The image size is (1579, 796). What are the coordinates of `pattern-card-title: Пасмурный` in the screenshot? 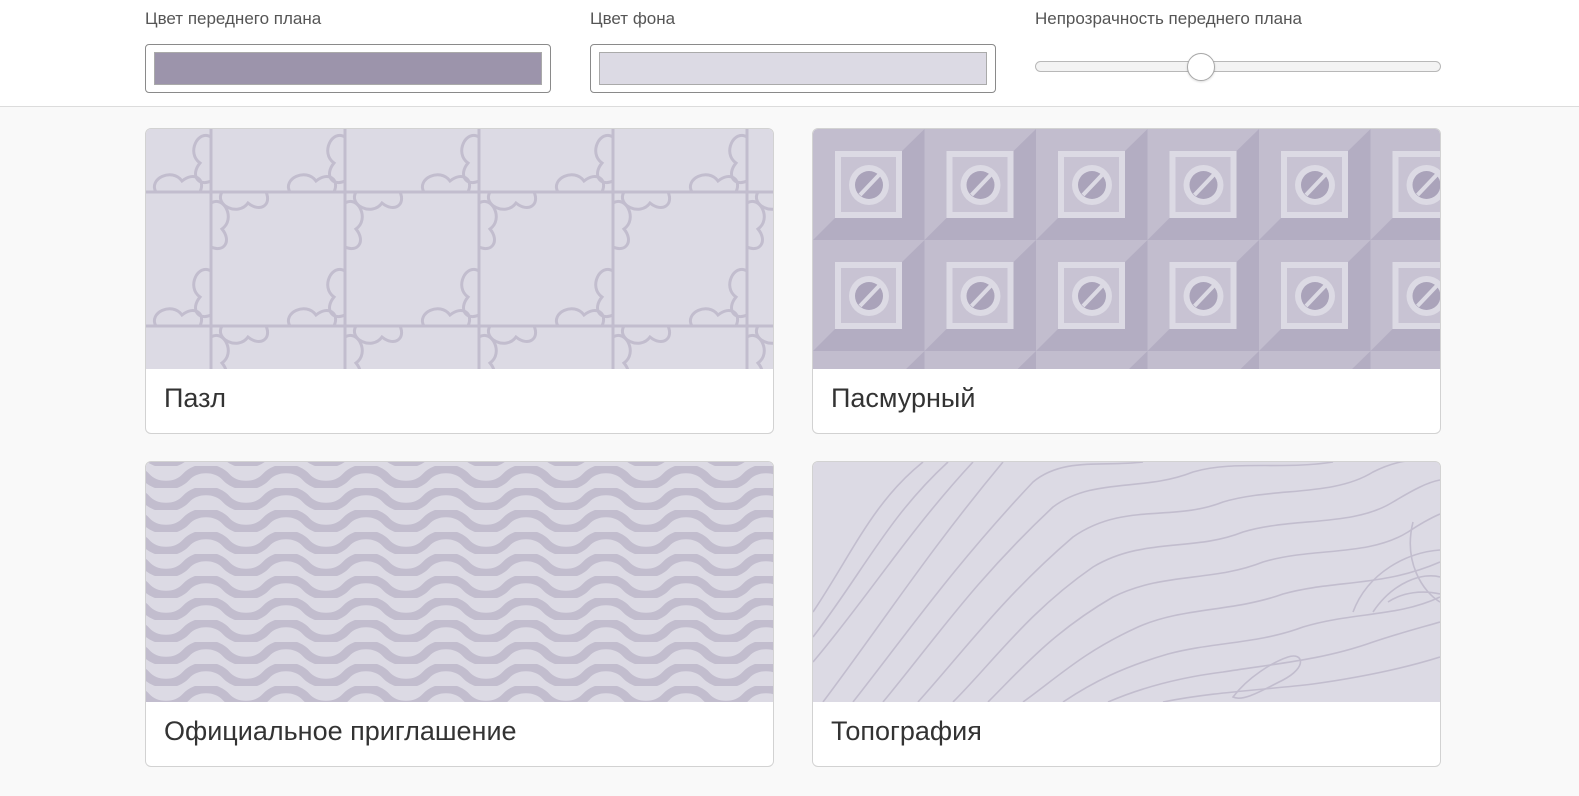 It's located at (903, 398).